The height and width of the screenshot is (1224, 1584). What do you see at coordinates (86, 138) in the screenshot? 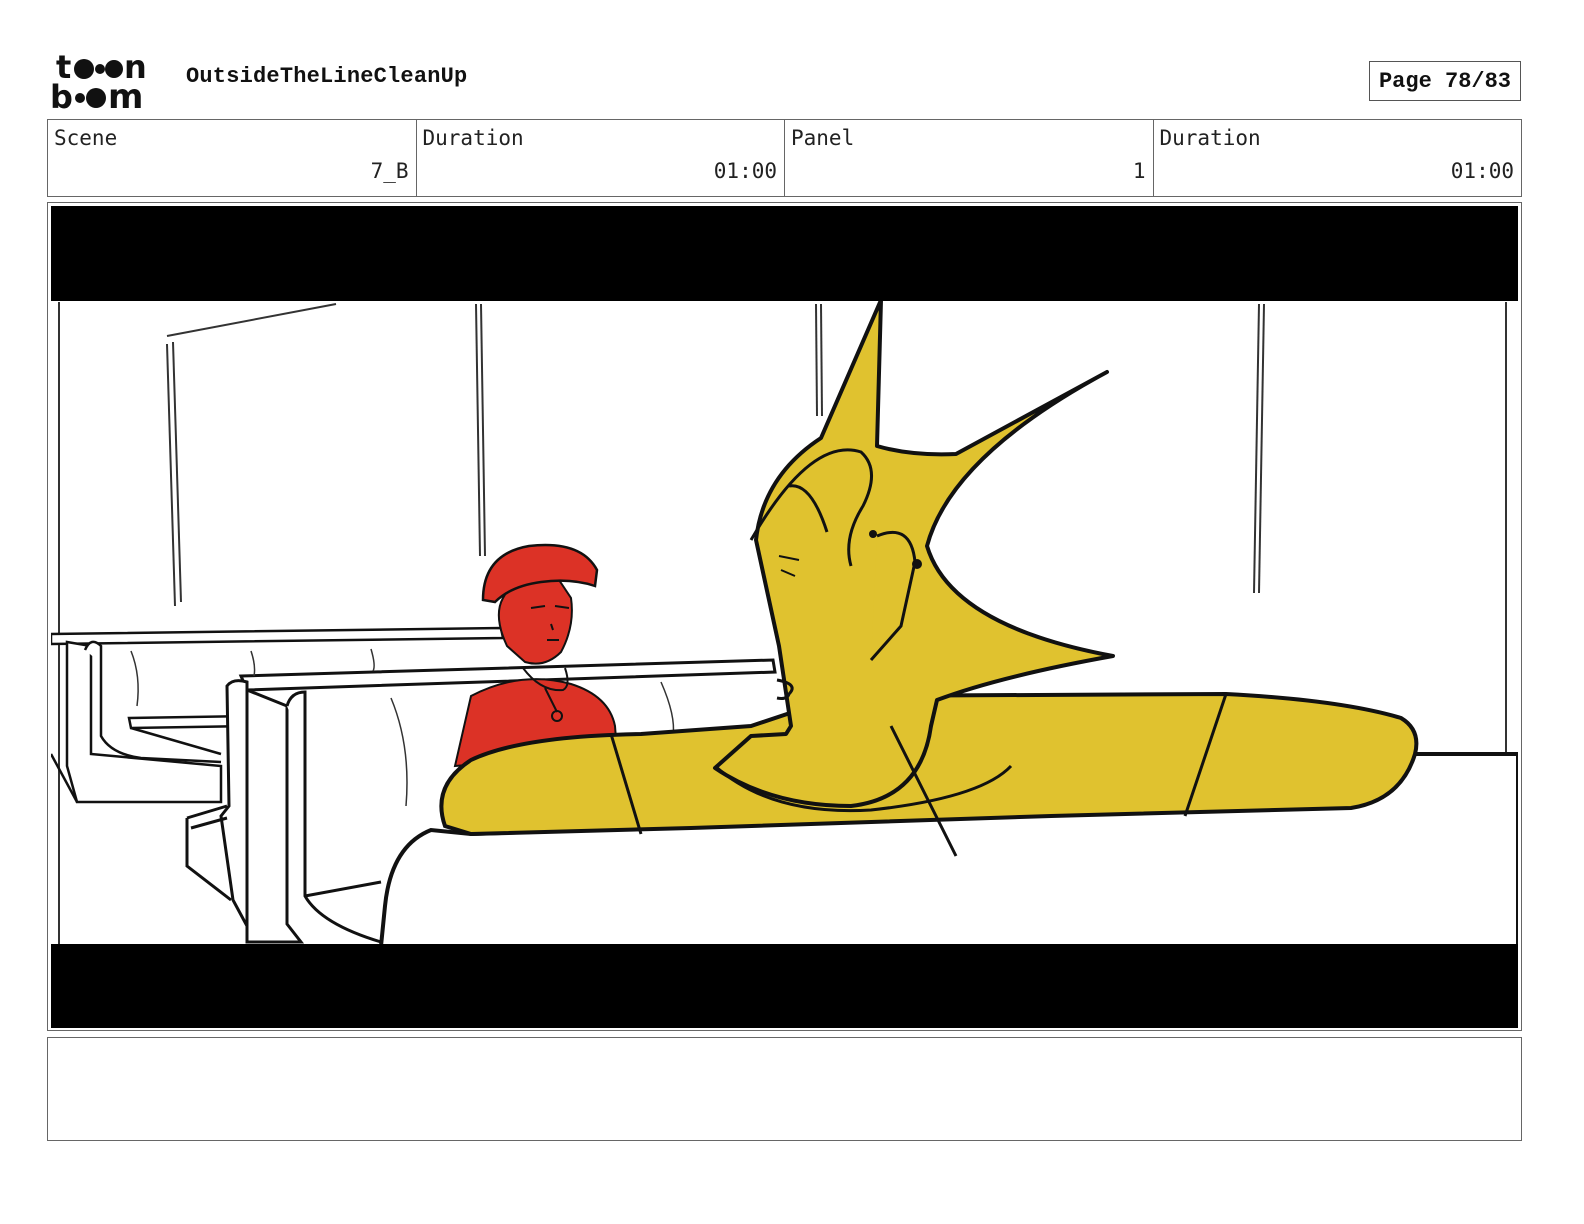
I see `scene-label: Scene` at bounding box center [86, 138].